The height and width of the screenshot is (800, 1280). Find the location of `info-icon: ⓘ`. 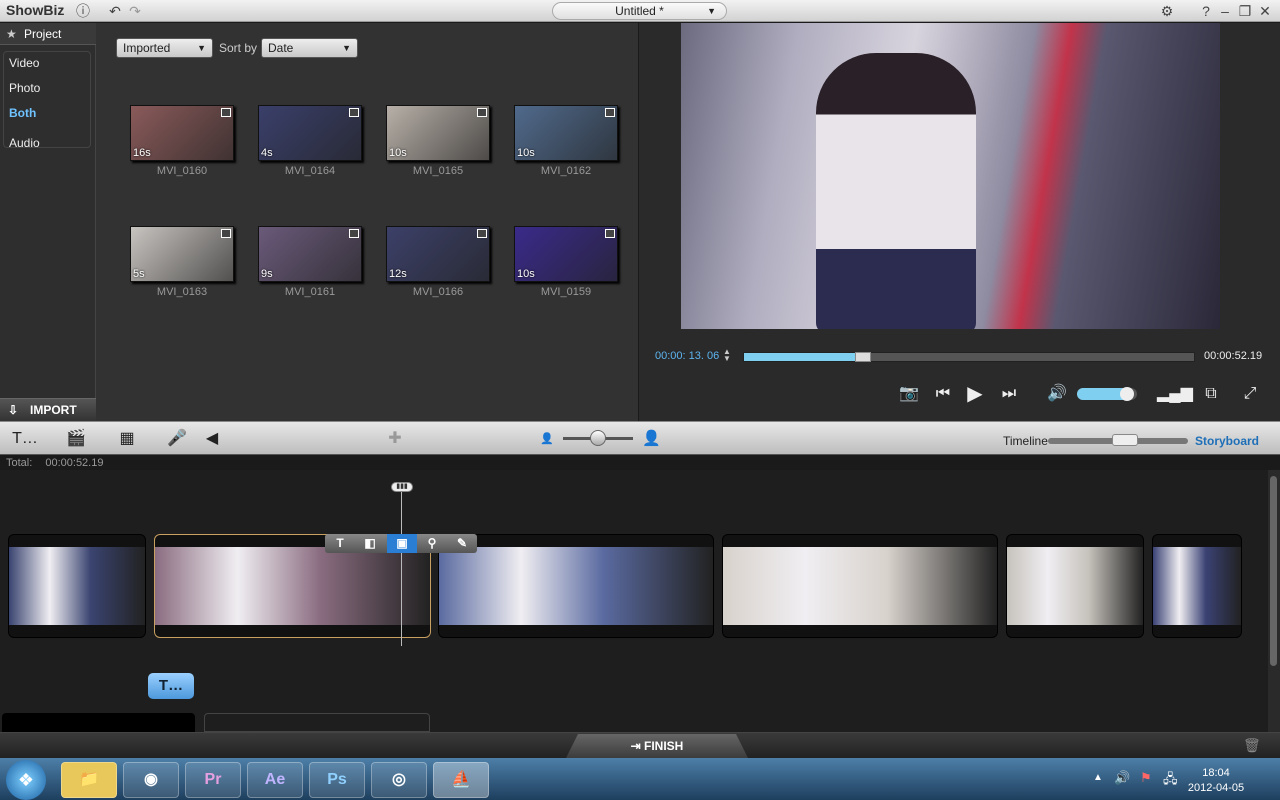

info-icon: ⓘ is located at coordinates (83, 11).